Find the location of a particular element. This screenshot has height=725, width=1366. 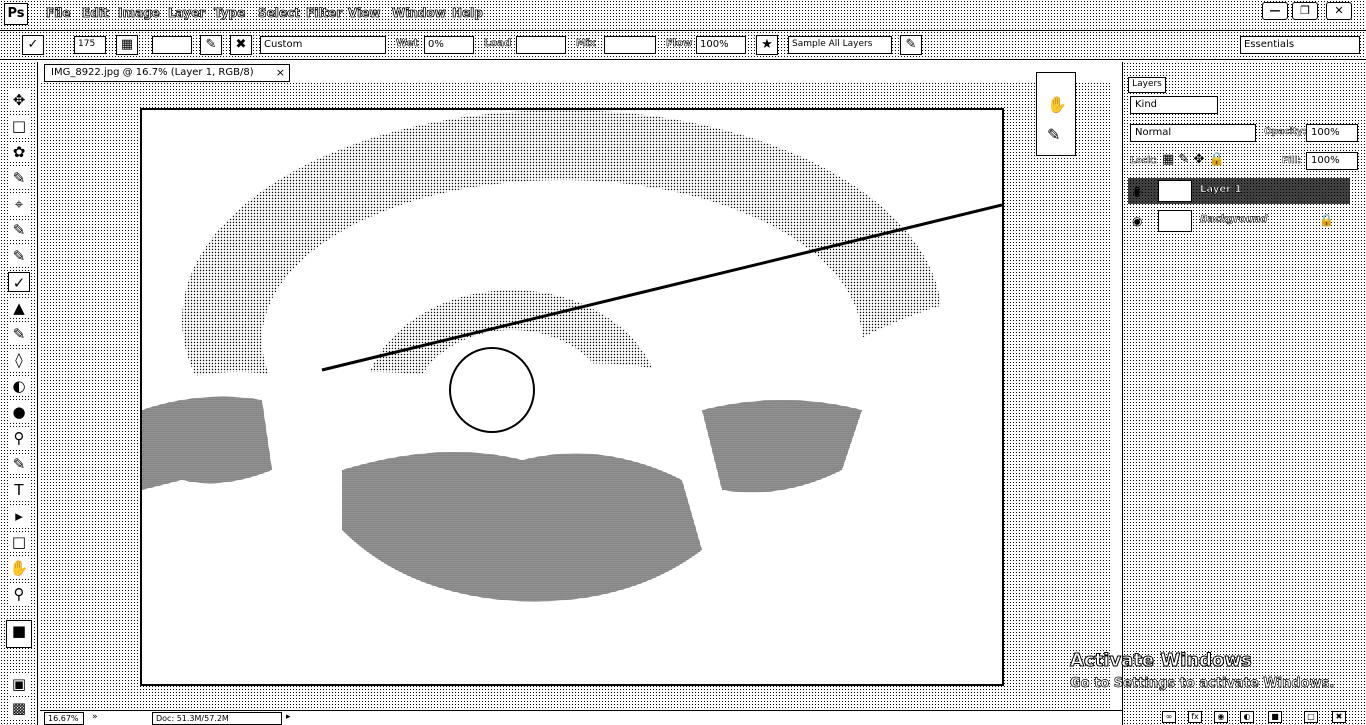

link-layers-icon: ∞ is located at coordinates (1169, 717).